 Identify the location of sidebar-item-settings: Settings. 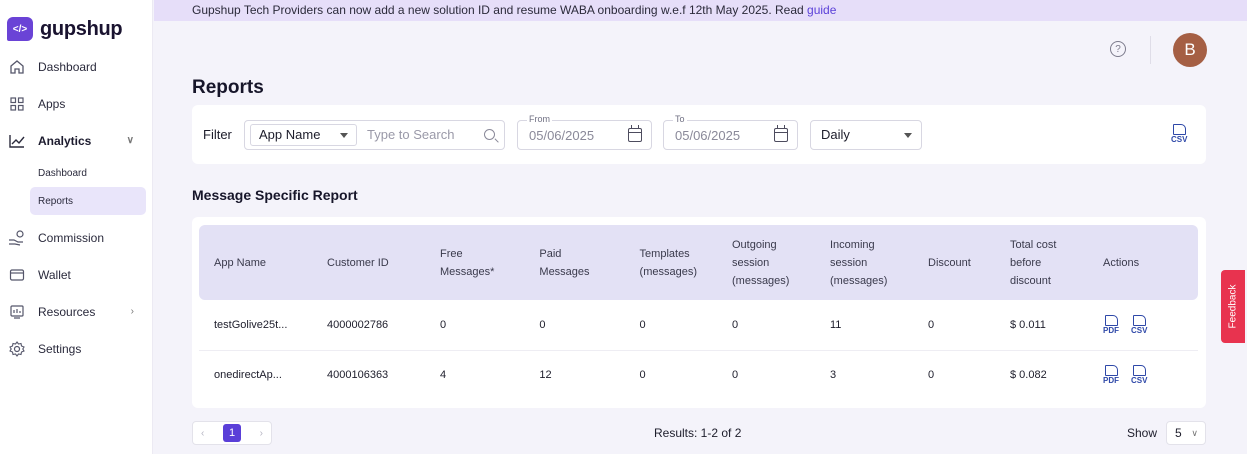
(76, 348).